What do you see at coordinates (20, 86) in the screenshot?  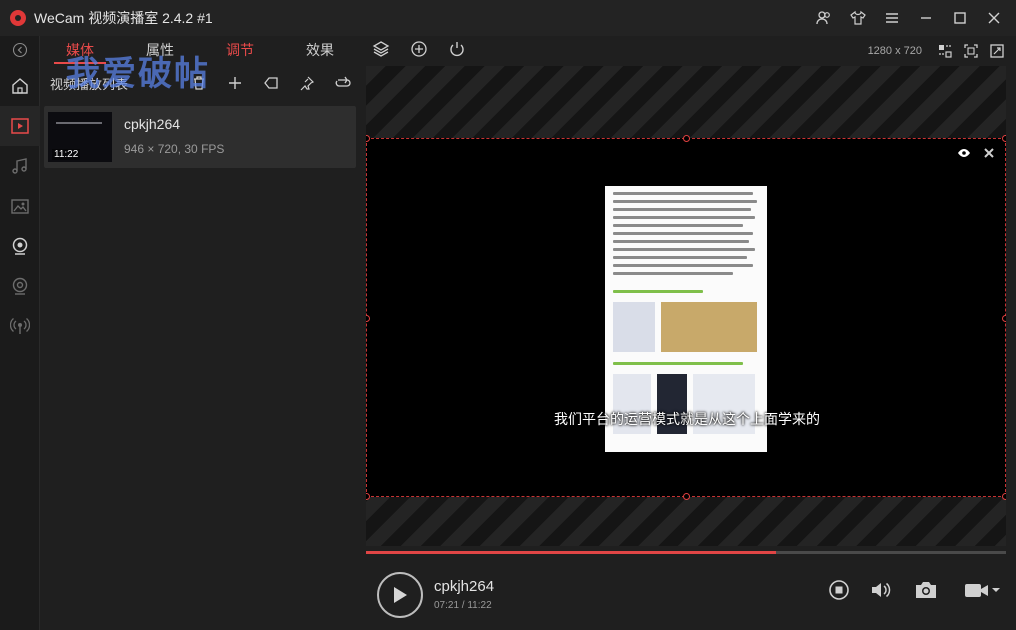 I see `home-icon` at bounding box center [20, 86].